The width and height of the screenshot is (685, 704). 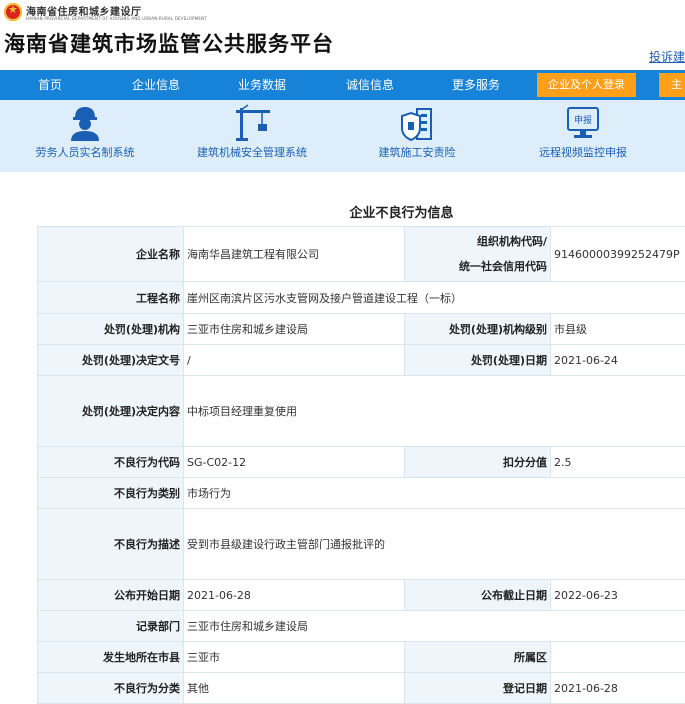 I want to click on city-label: 发生地所在市县, so click(x=111, y=657).